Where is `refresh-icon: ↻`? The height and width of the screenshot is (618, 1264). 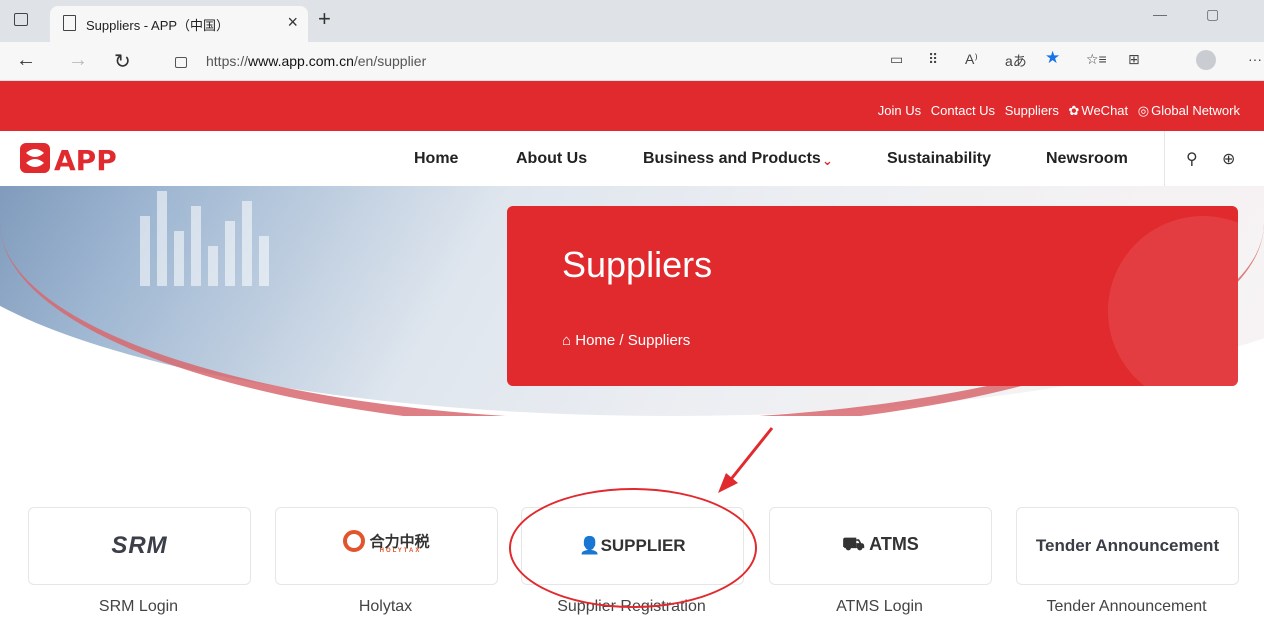 refresh-icon: ↻ is located at coordinates (122, 61).